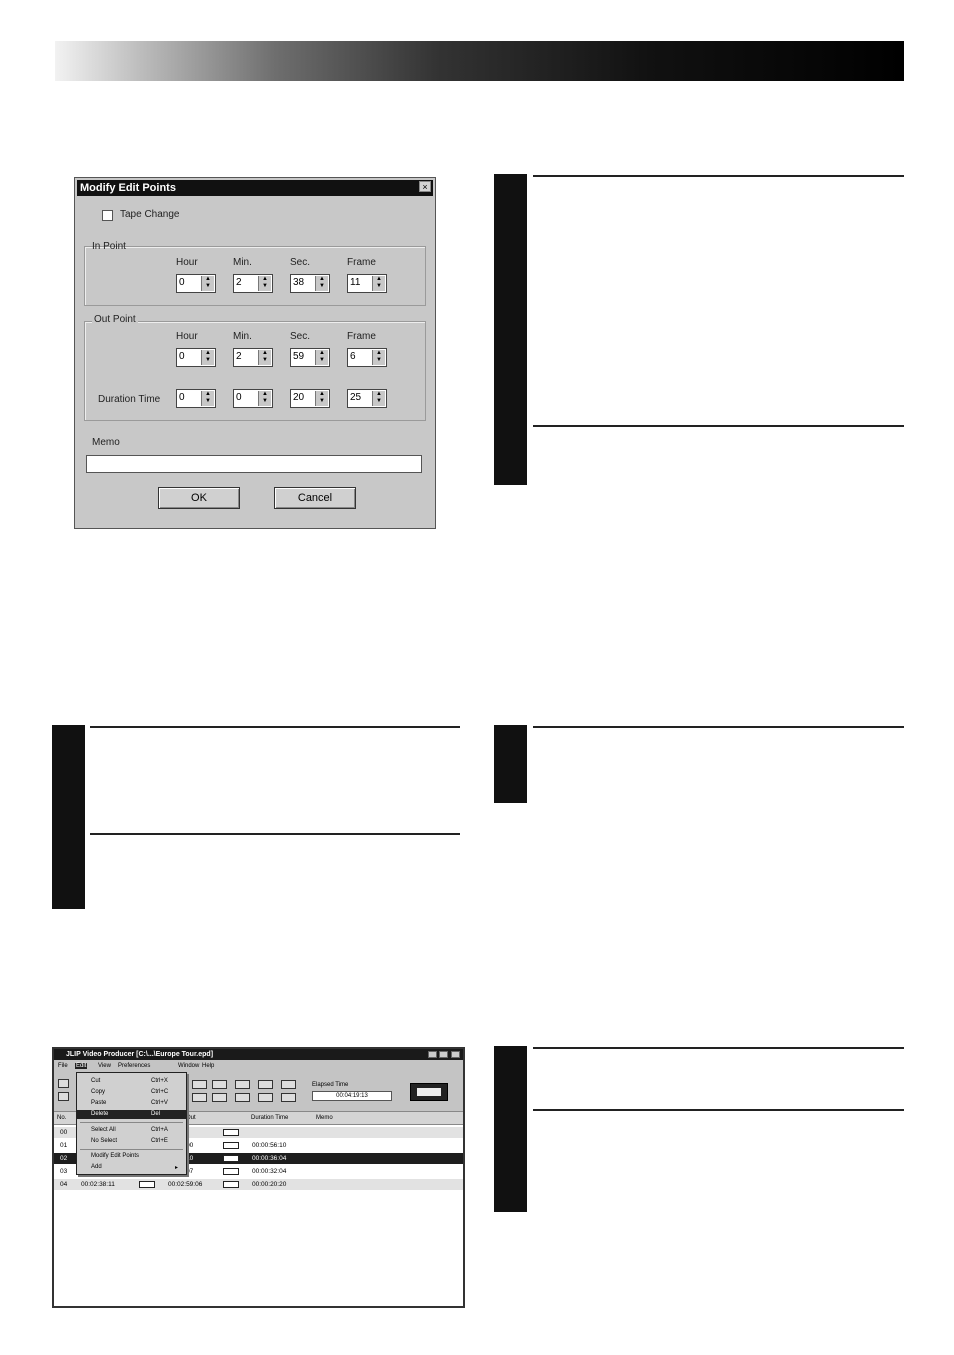  What do you see at coordinates (104, 1066) in the screenshot?
I see `menu-view: View` at bounding box center [104, 1066].